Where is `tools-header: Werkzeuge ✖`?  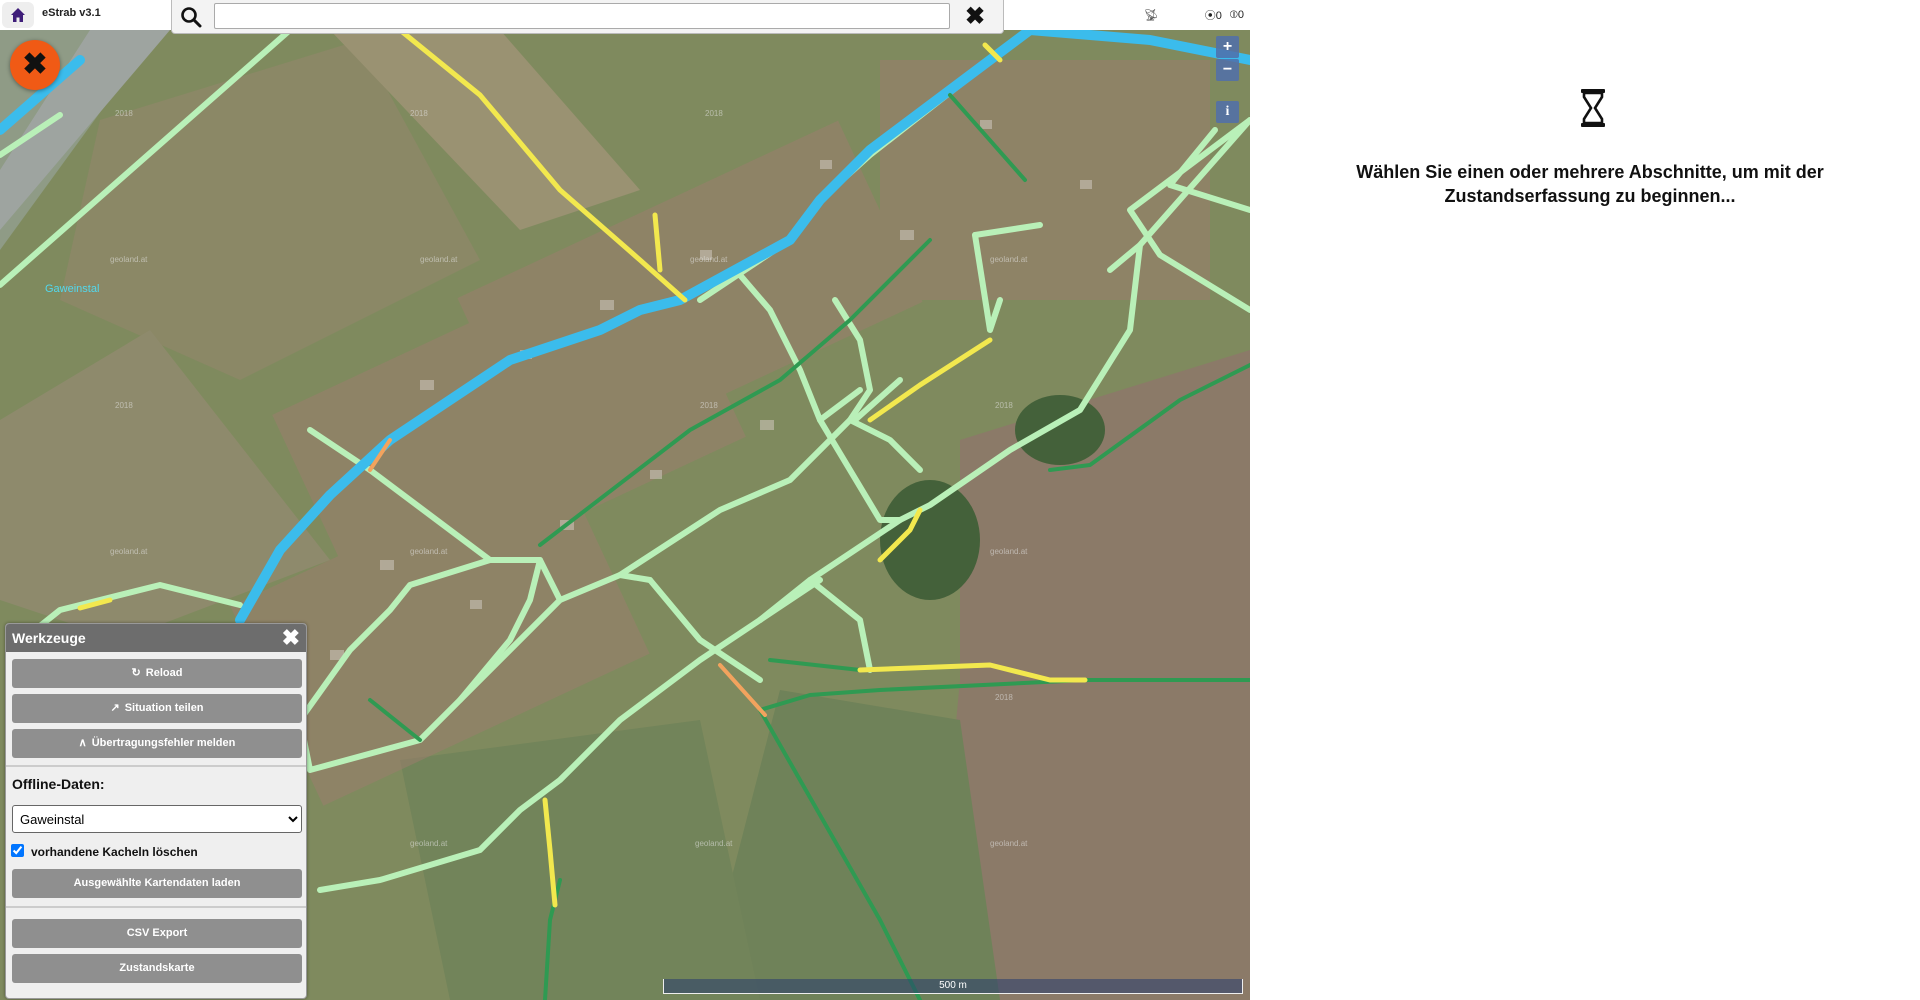
tools-header: Werkzeuge ✖ is located at coordinates (156, 638).